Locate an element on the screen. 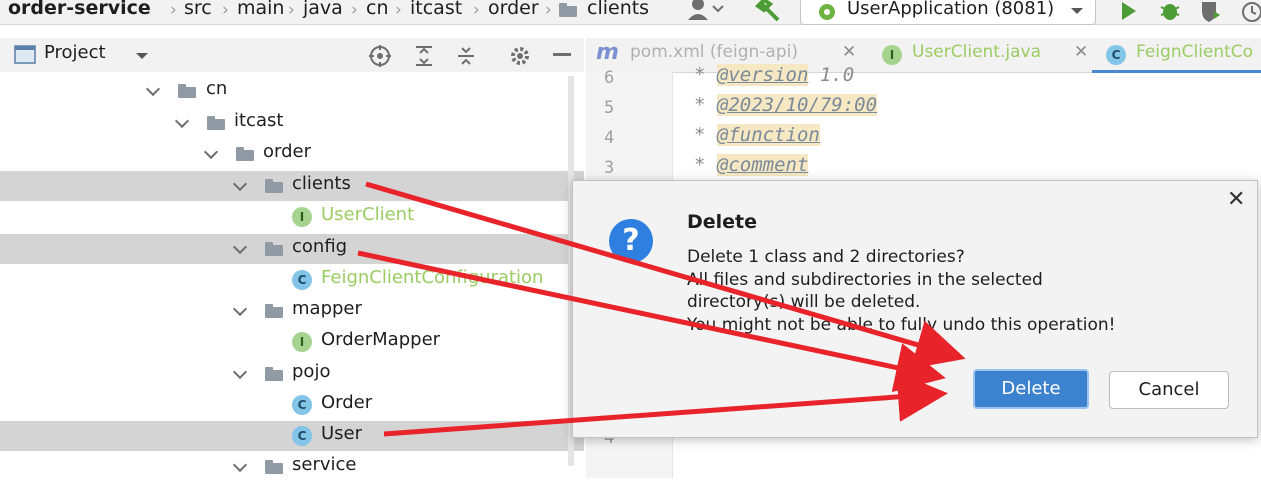  tree-node-label: order is located at coordinates (287, 151).